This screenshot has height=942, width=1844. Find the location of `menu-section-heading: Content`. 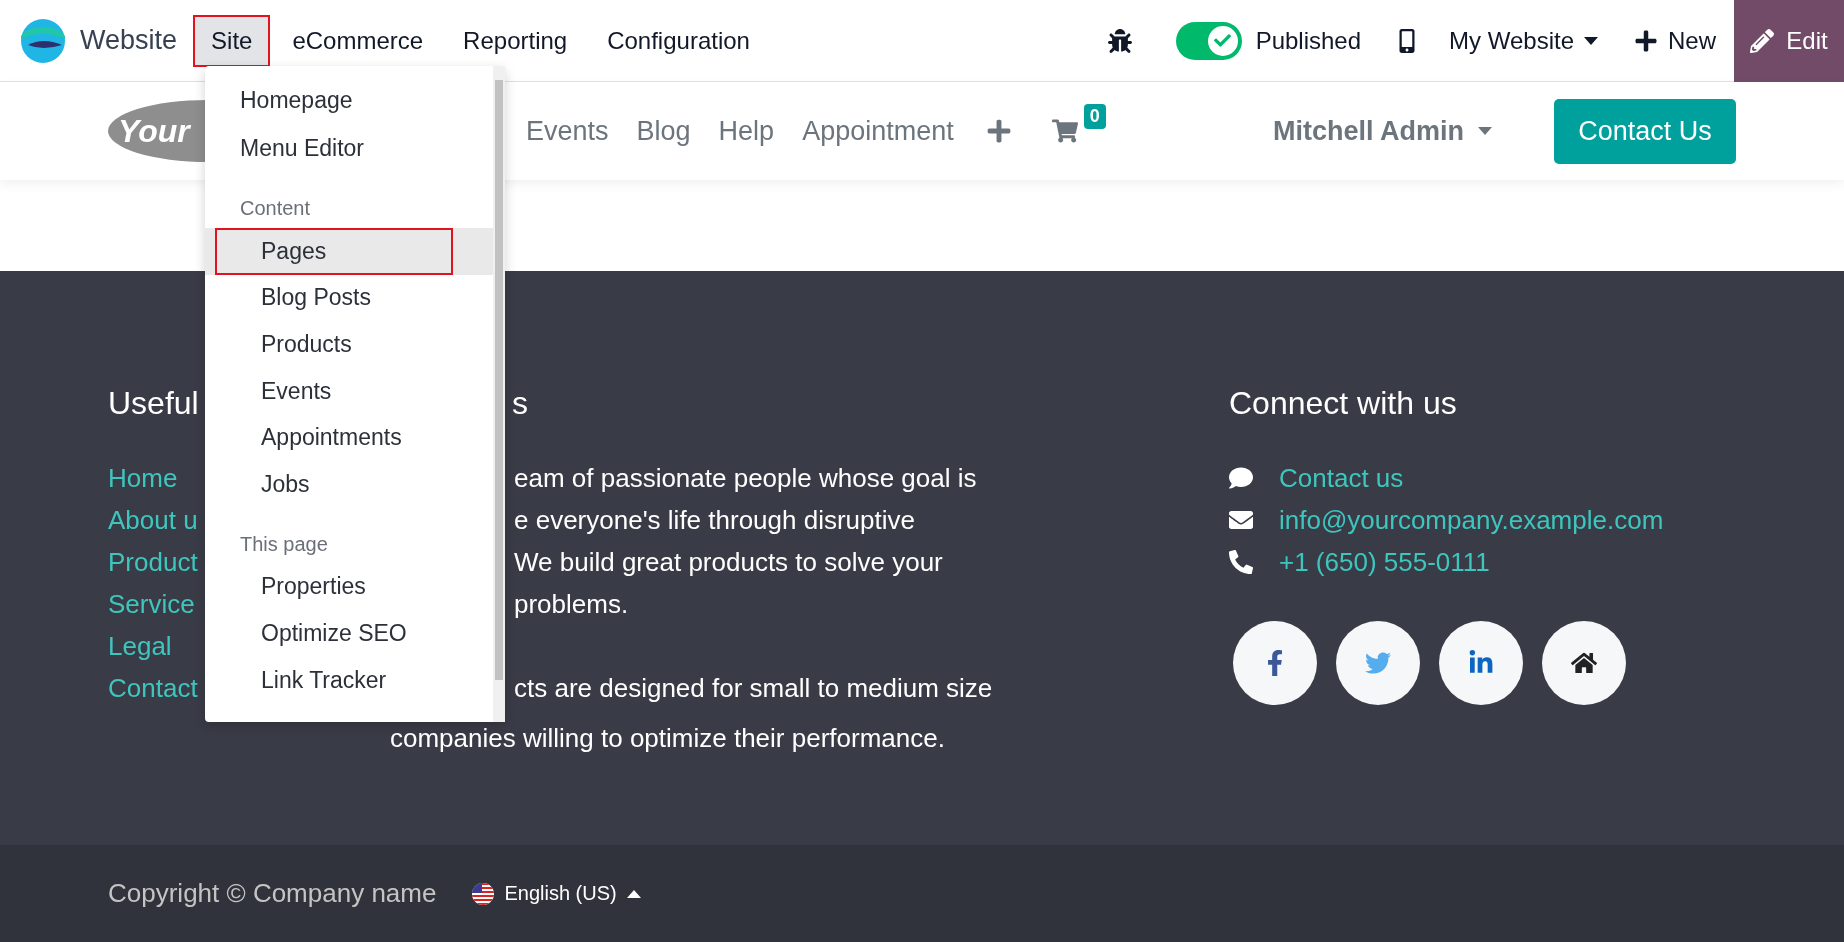

menu-section-heading: Content is located at coordinates (275, 208).